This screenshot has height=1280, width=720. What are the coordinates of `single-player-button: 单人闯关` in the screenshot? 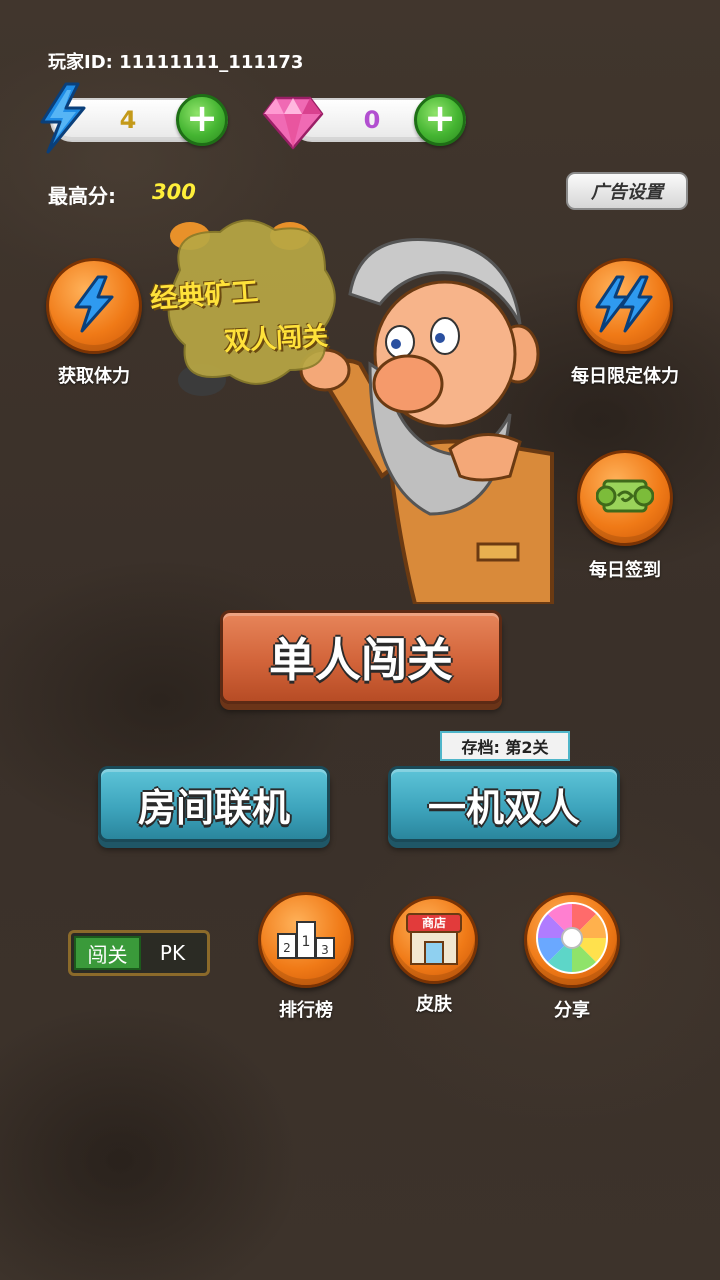 It's located at (361, 657).